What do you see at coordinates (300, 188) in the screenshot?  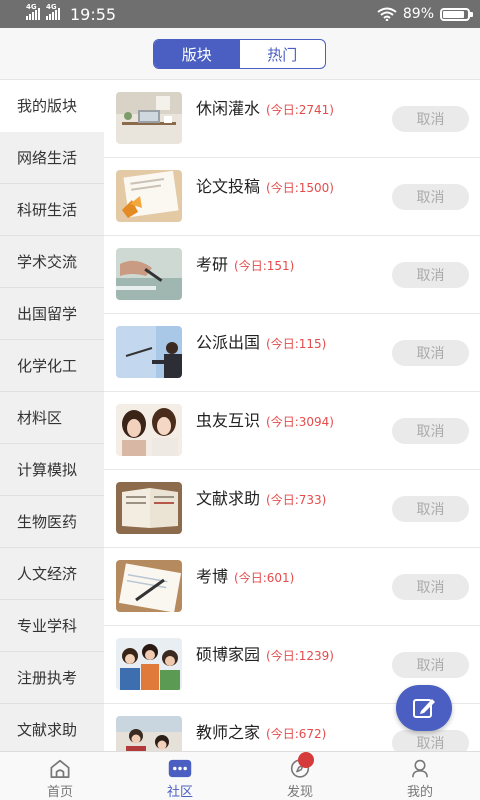 I see `forum-today-count: (今日:1500)` at bounding box center [300, 188].